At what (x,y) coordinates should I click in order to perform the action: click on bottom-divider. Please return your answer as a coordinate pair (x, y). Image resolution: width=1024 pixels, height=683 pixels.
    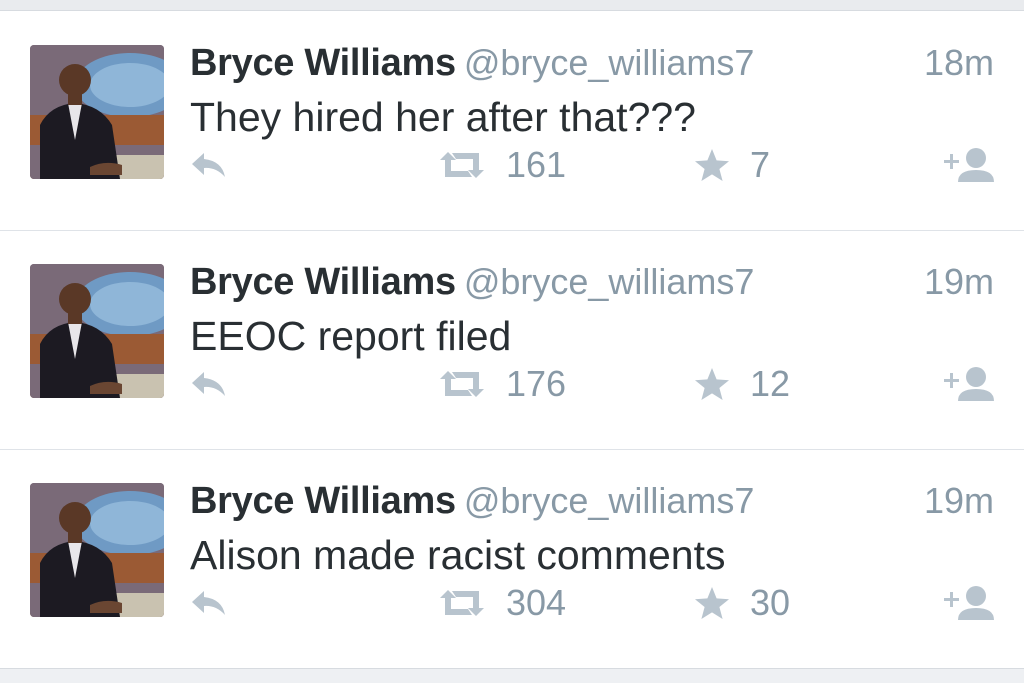
    Looking at the image, I should click on (512, 675).